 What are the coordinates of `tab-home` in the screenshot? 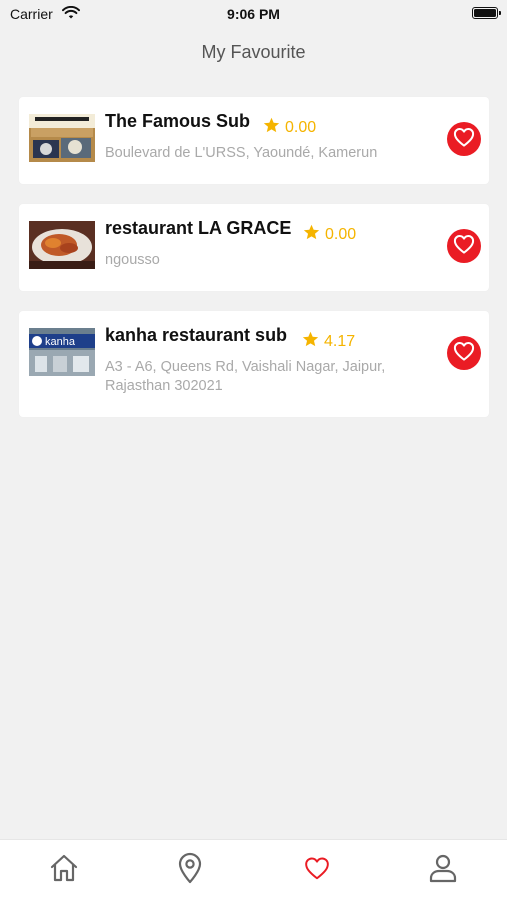 It's located at (64, 870).